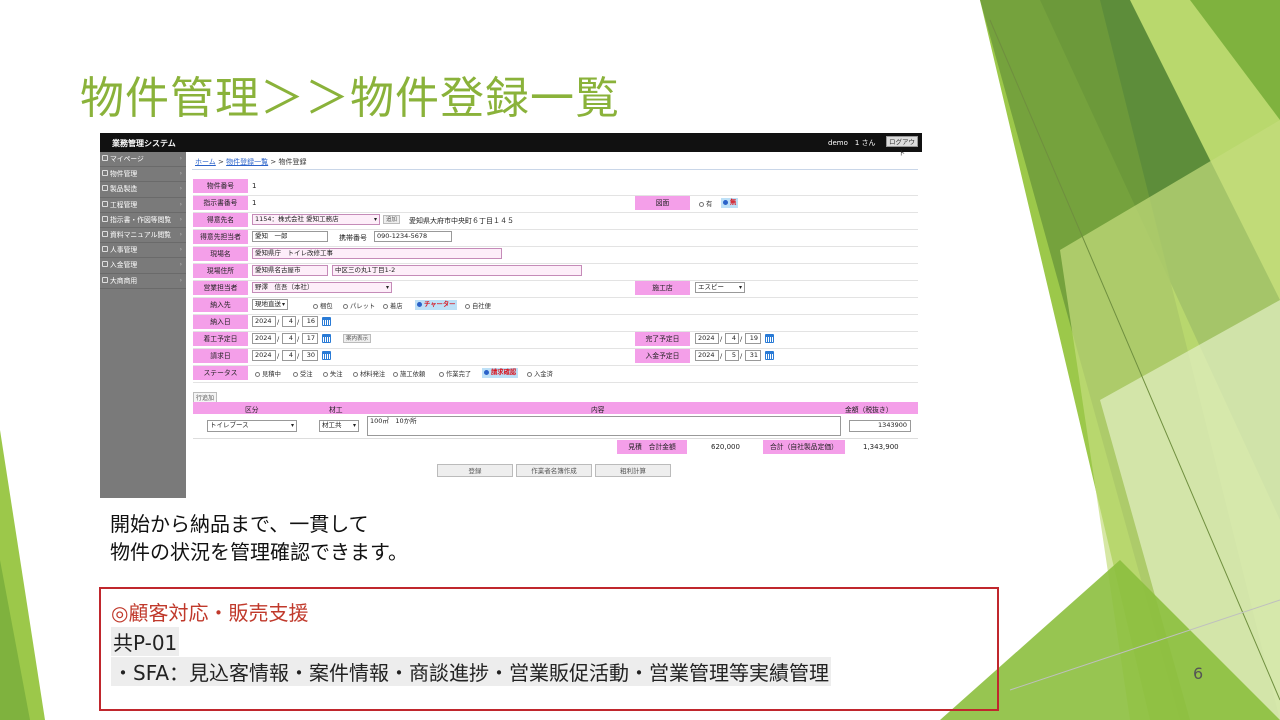 The height and width of the screenshot is (720, 1280). Describe the element at coordinates (264, 338) in the screenshot. I see `start-year-input: 2024` at that location.